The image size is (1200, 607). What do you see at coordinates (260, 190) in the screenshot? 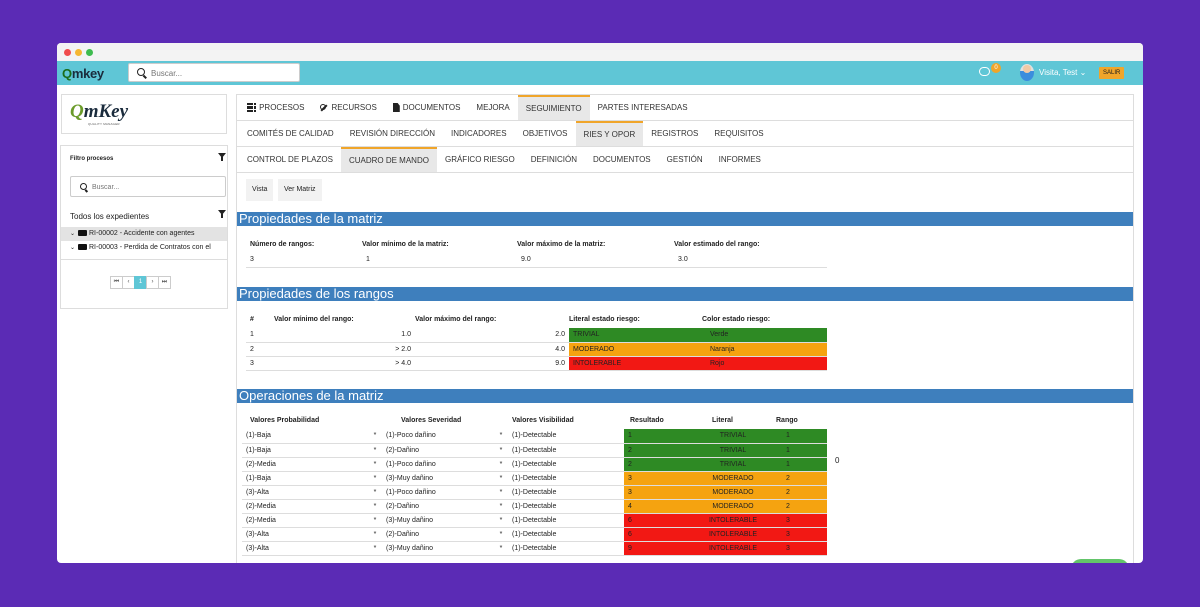
I see `vista-button: Vista` at bounding box center [260, 190].